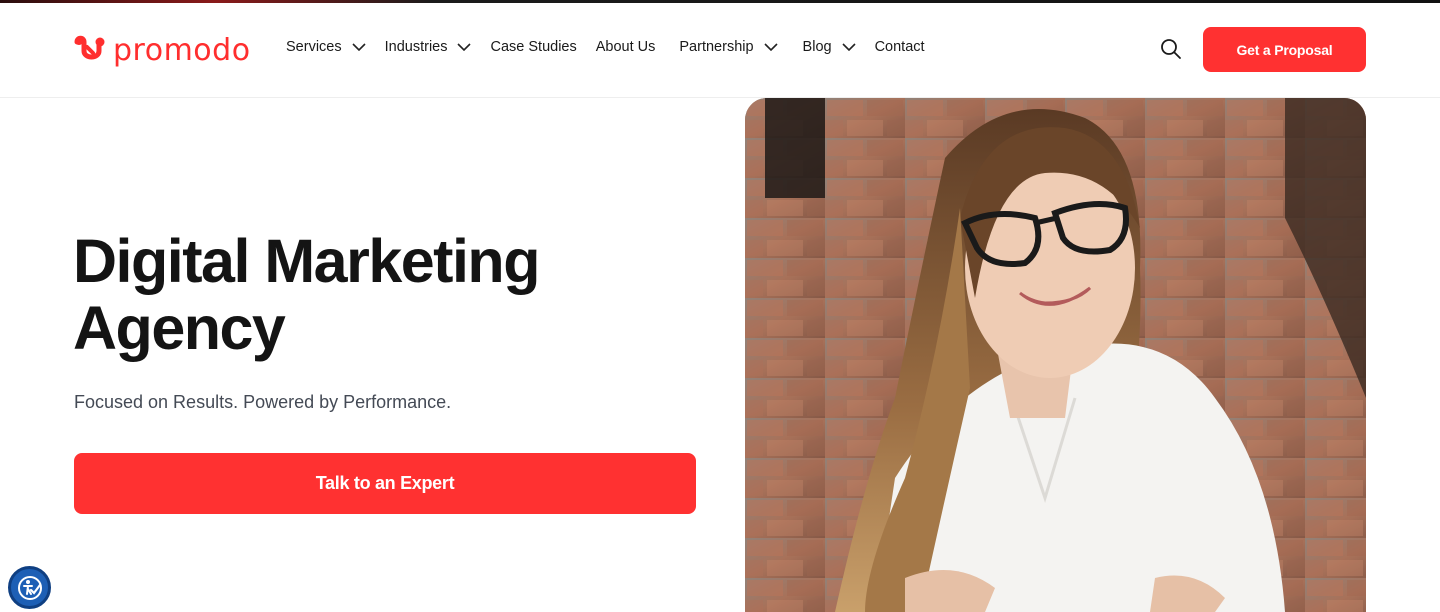 Image resolution: width=1440 pixels, height=612 pixels. I want to click on title-line-2: Agency, so click(179, 328).